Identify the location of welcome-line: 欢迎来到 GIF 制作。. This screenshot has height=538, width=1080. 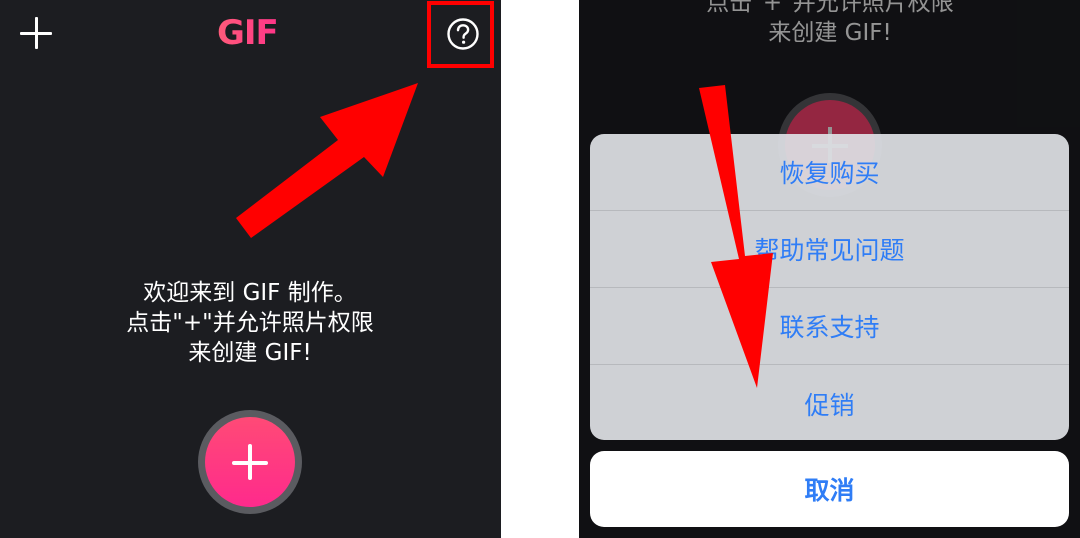
(250, 293).